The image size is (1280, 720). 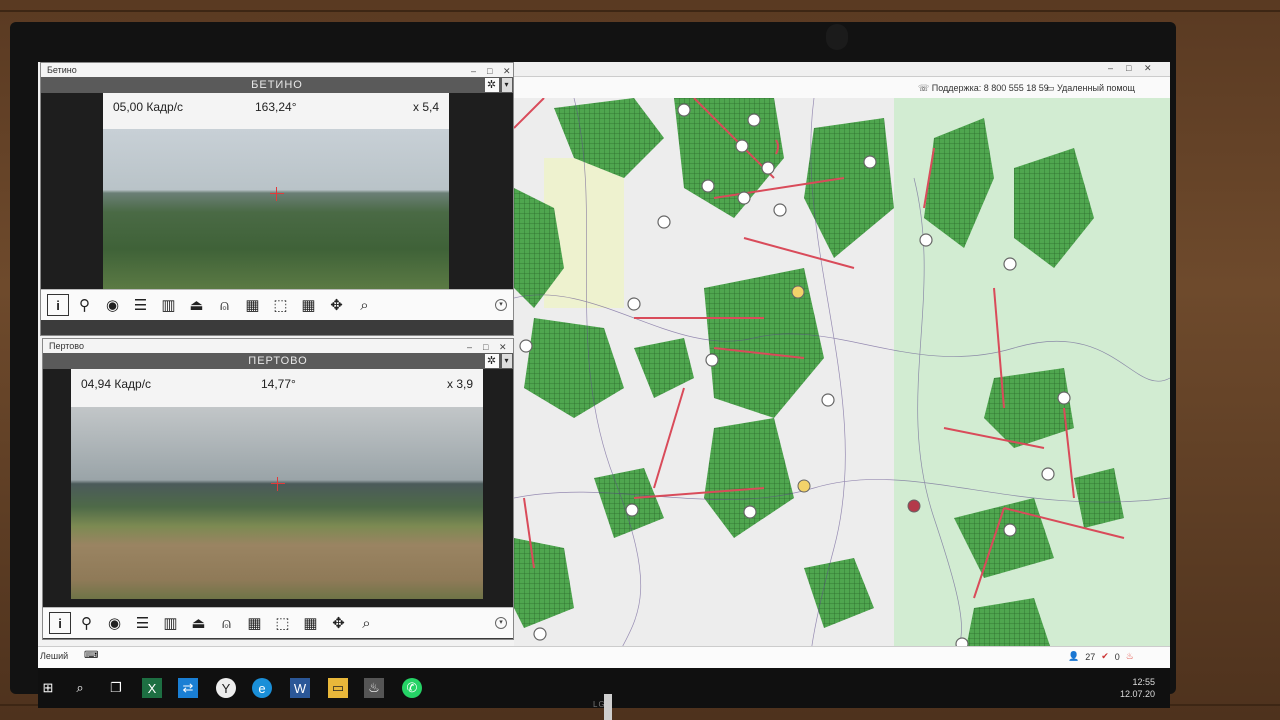 What do you see at coordinates (54, 656) in the screenshot?
I see `user-label: Леший` at bounding box center [54, 656].